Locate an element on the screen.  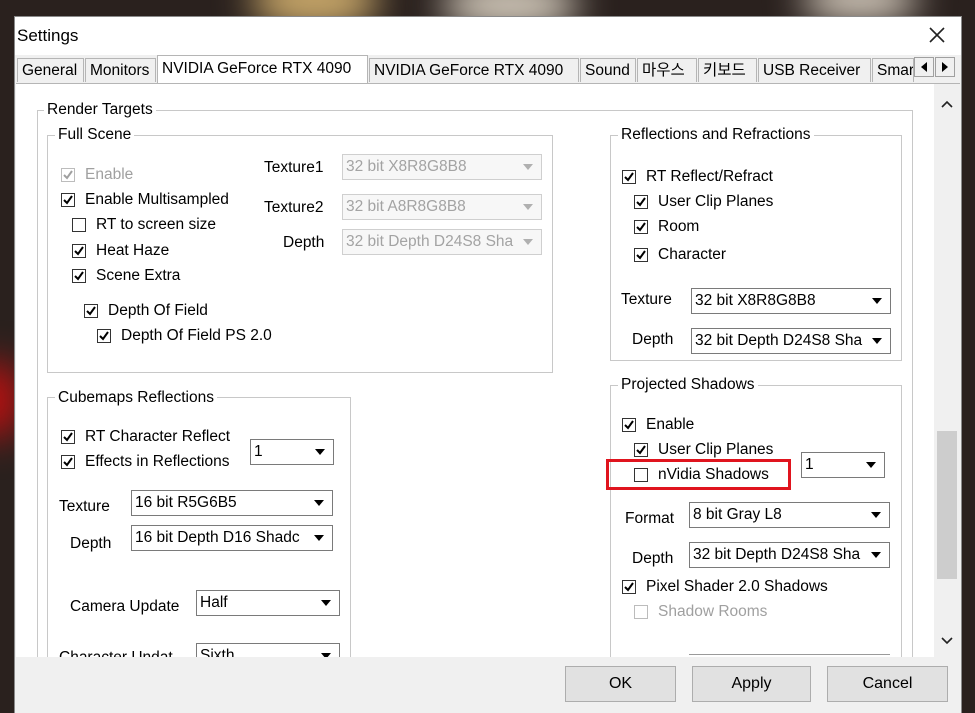
rt-character-reflect-label: RT Character Reflect is located at coordinates (158, 436).